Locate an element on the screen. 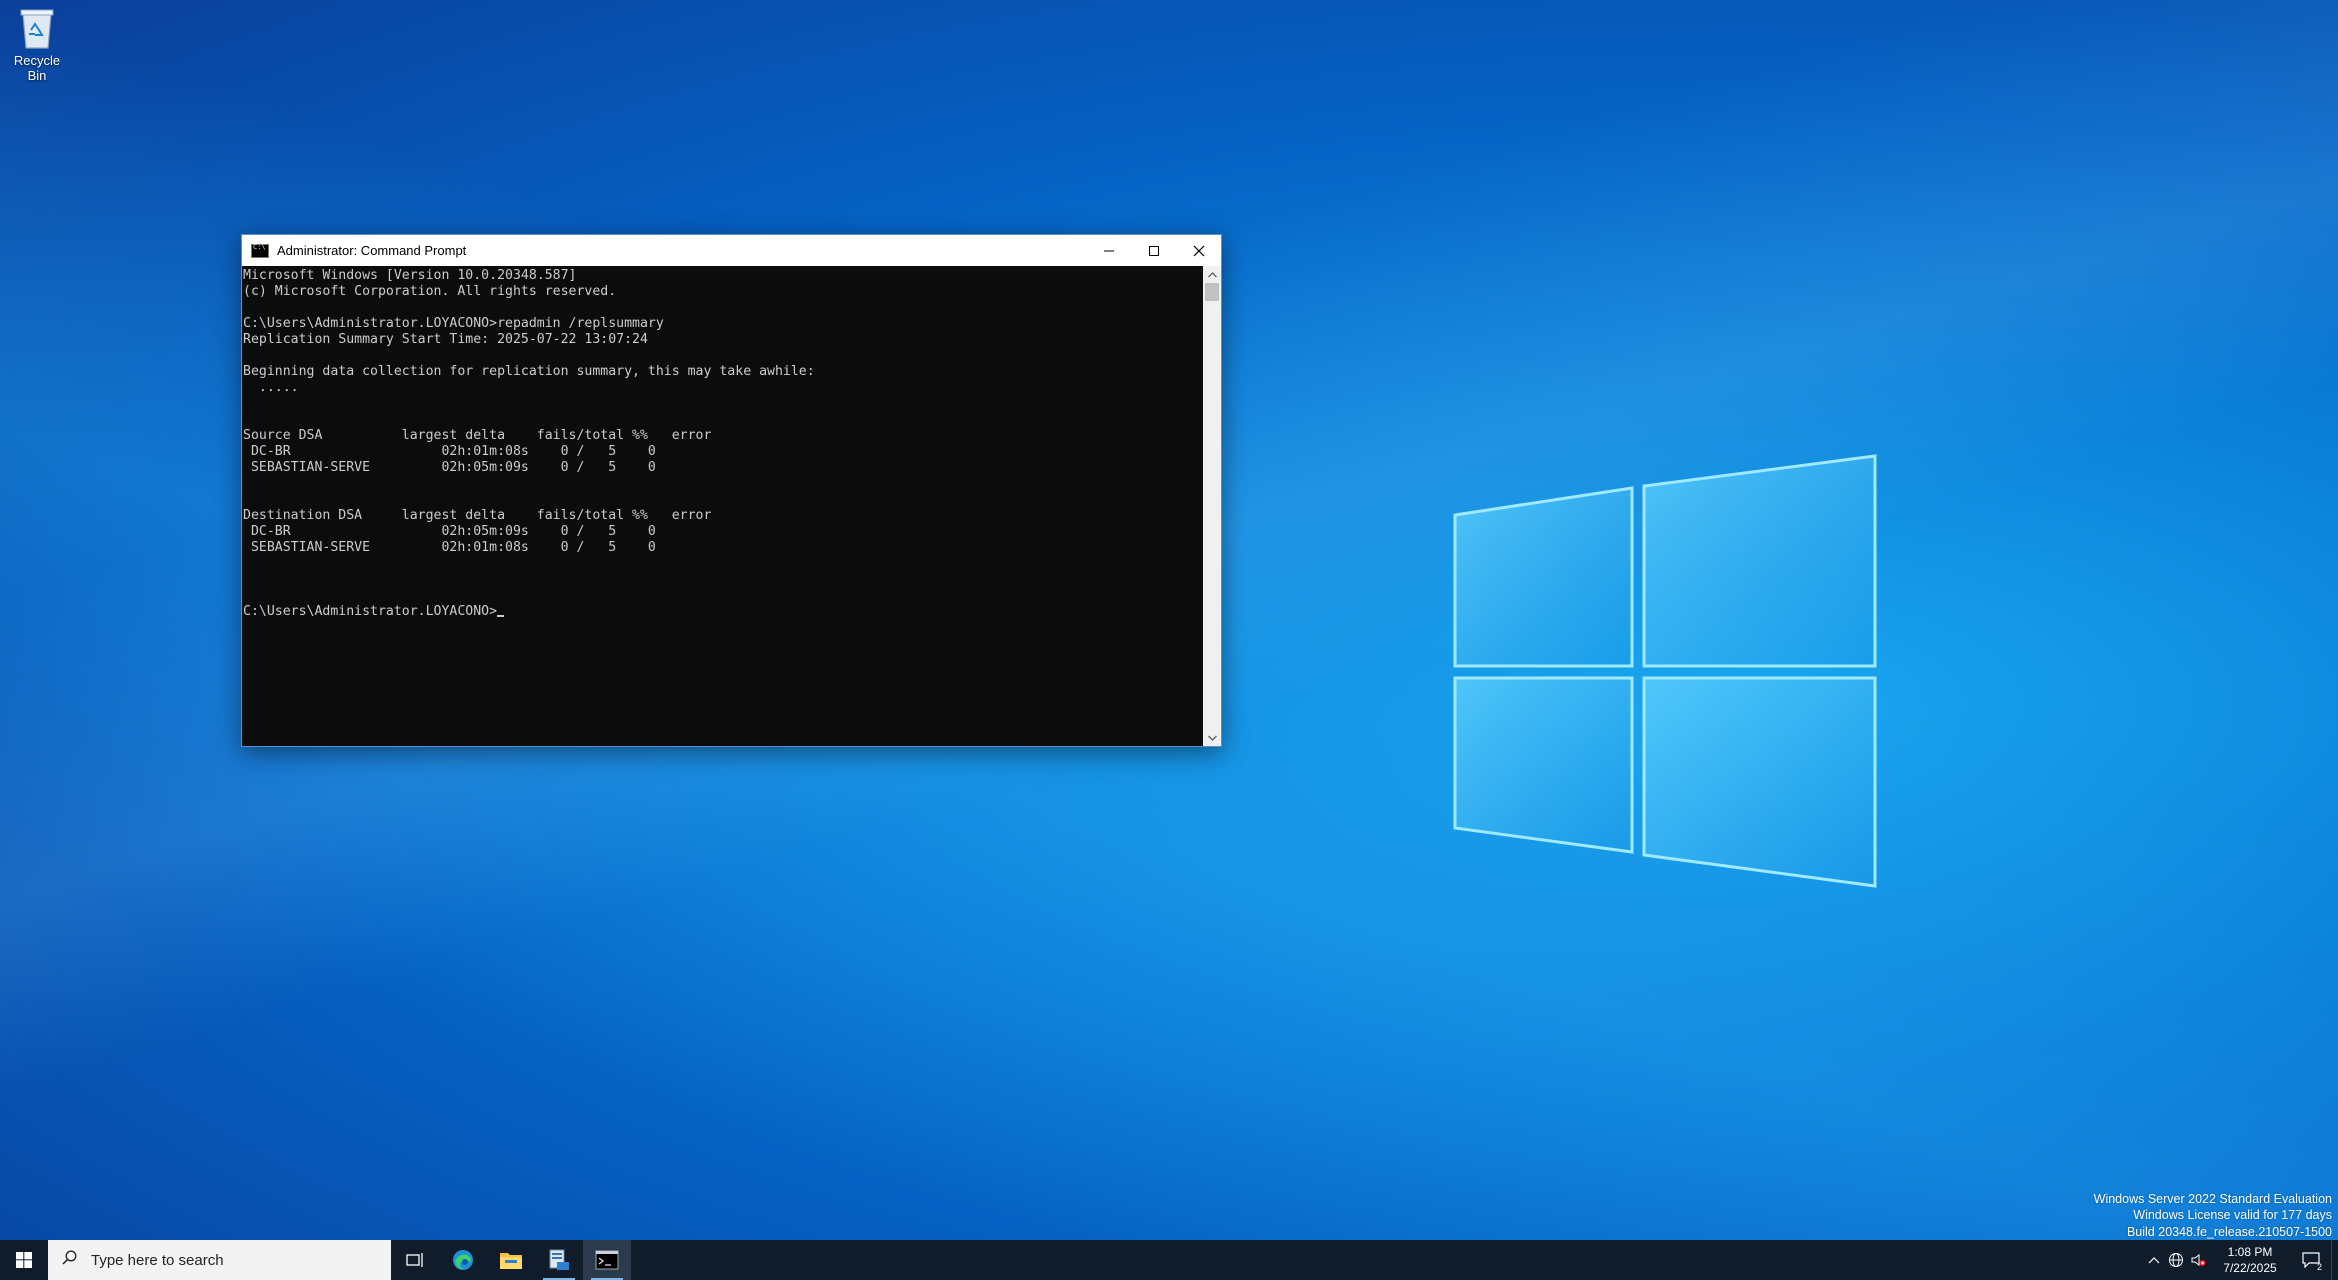  show-hidden-icons-button is located at coordinates (2154, 1260).